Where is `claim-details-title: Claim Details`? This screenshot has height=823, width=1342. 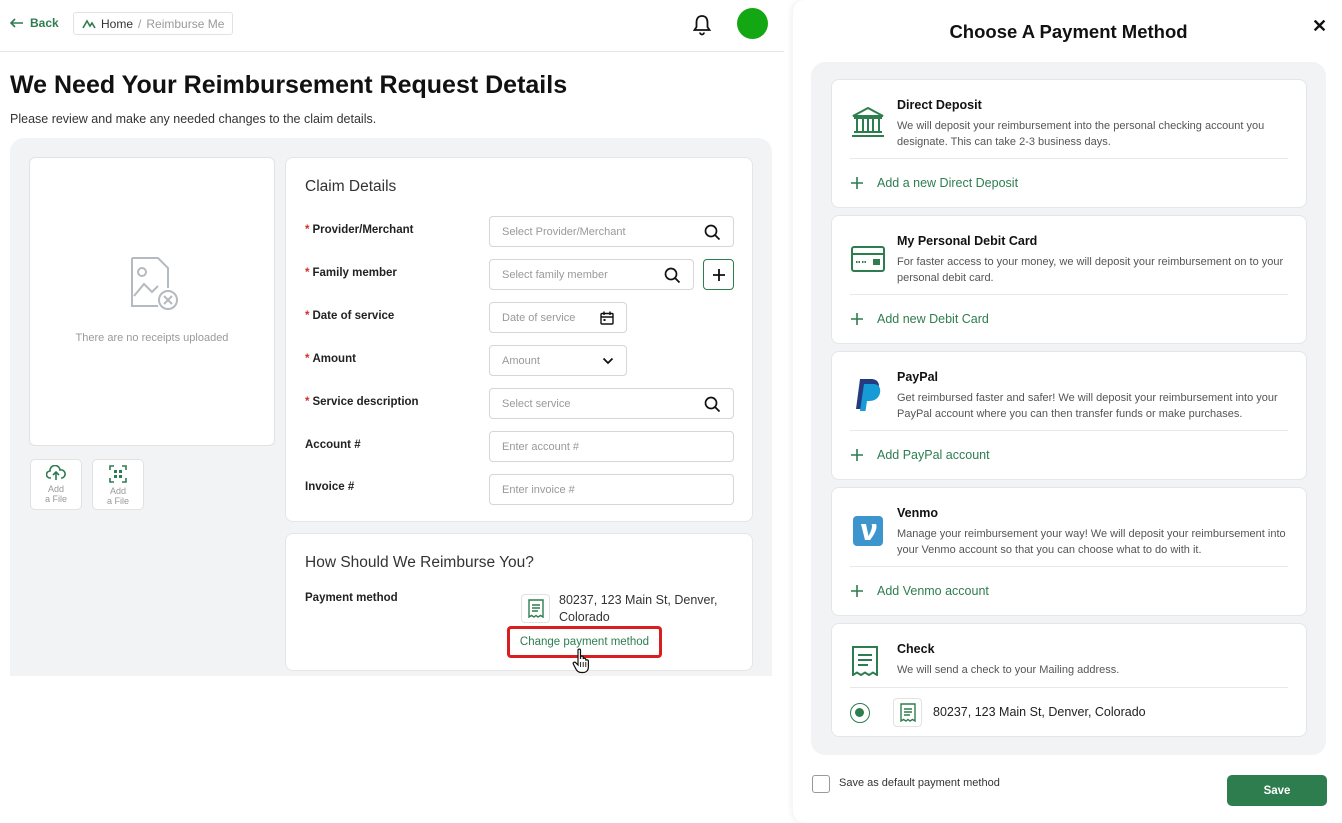 claim-details-title: Claim Details is located at coordinates (351, 186).